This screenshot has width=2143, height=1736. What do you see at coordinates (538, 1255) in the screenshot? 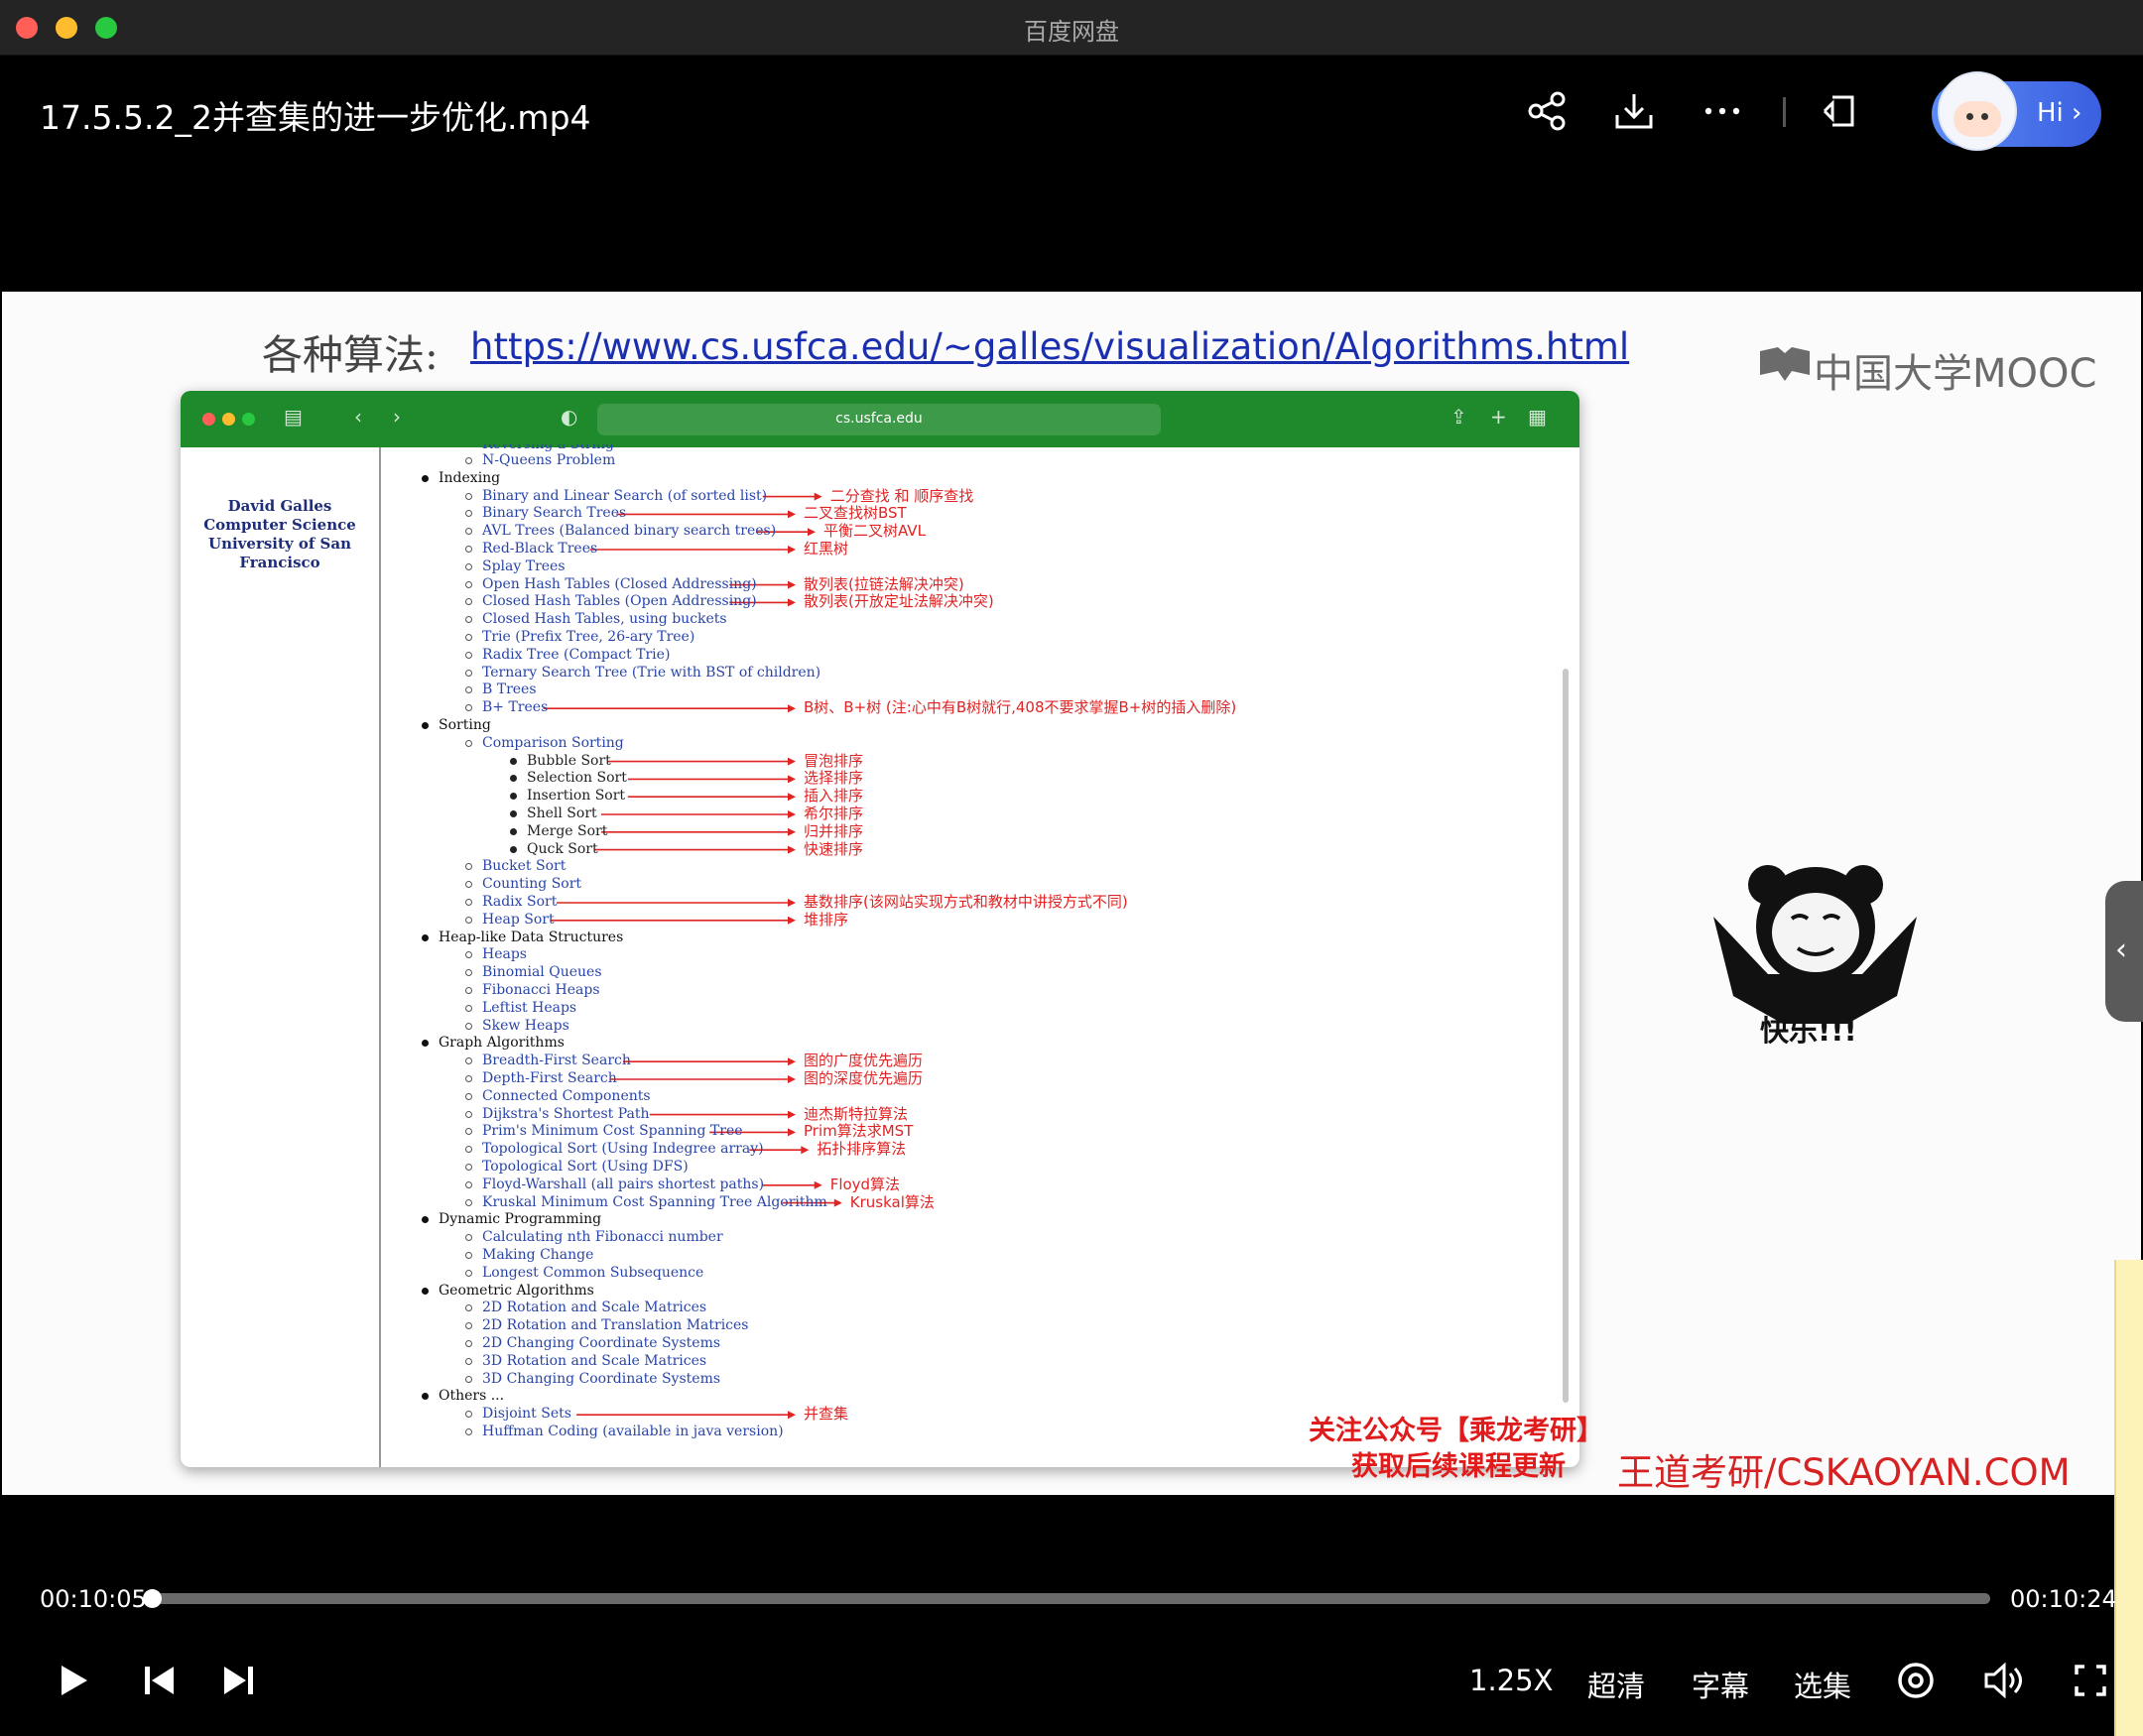
I see `algorithm-link: Making Change` at bounding box center [538, 1255].